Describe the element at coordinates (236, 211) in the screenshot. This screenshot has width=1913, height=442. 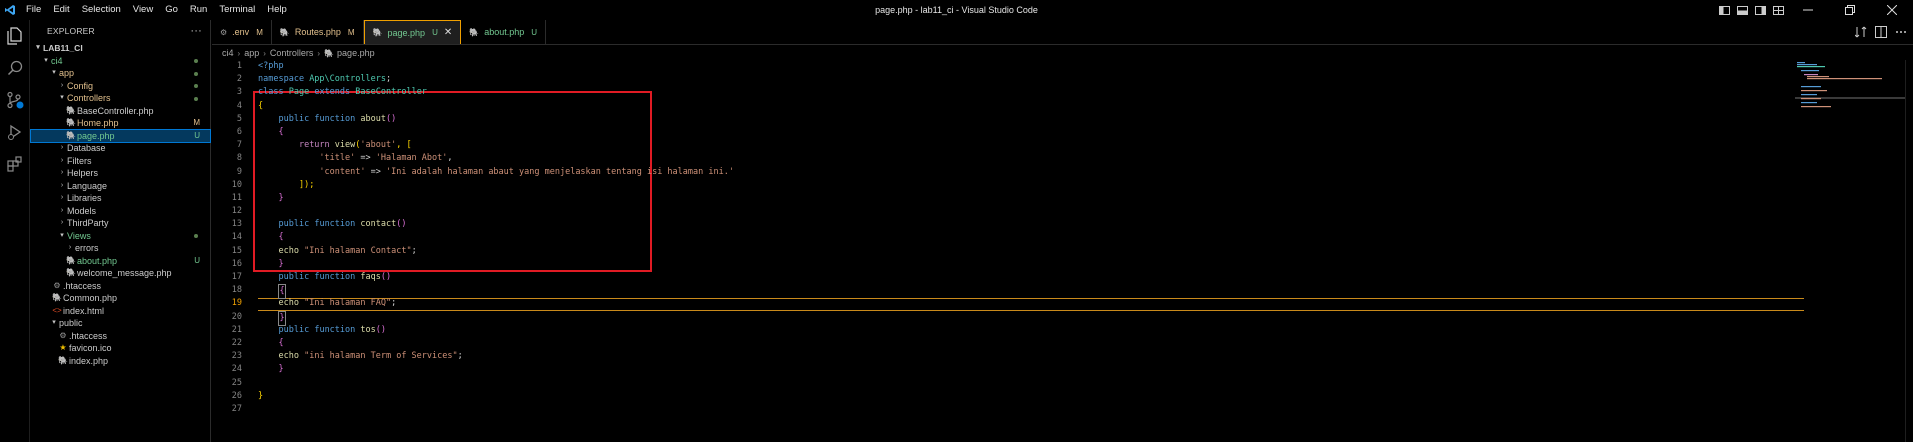
I see `line-number: 12` at that location.